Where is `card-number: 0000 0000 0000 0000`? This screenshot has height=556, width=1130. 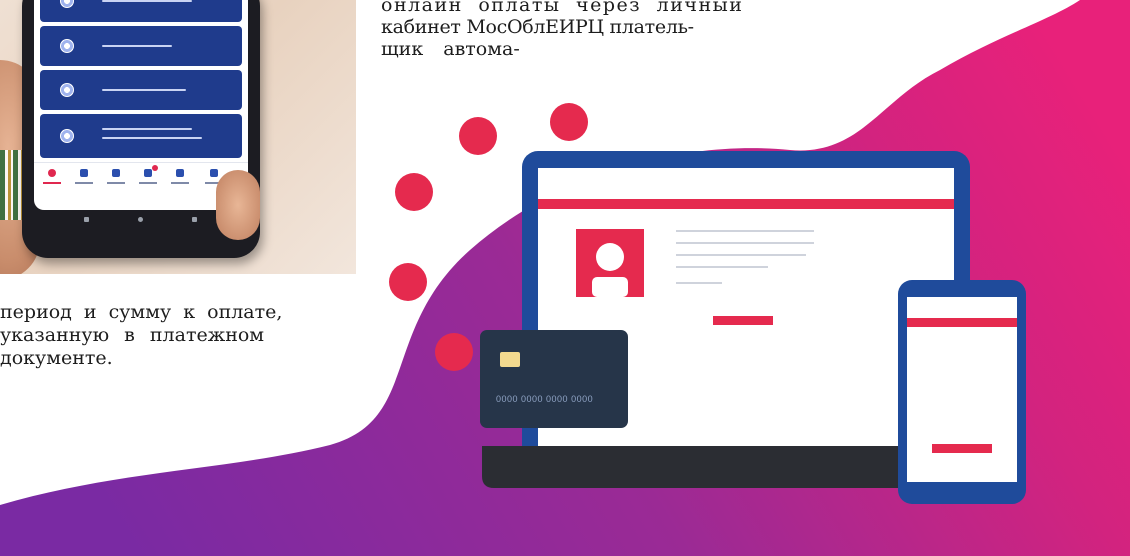
card-number: 0000 0000 0000 0000 is located at coordinates (544, 399).